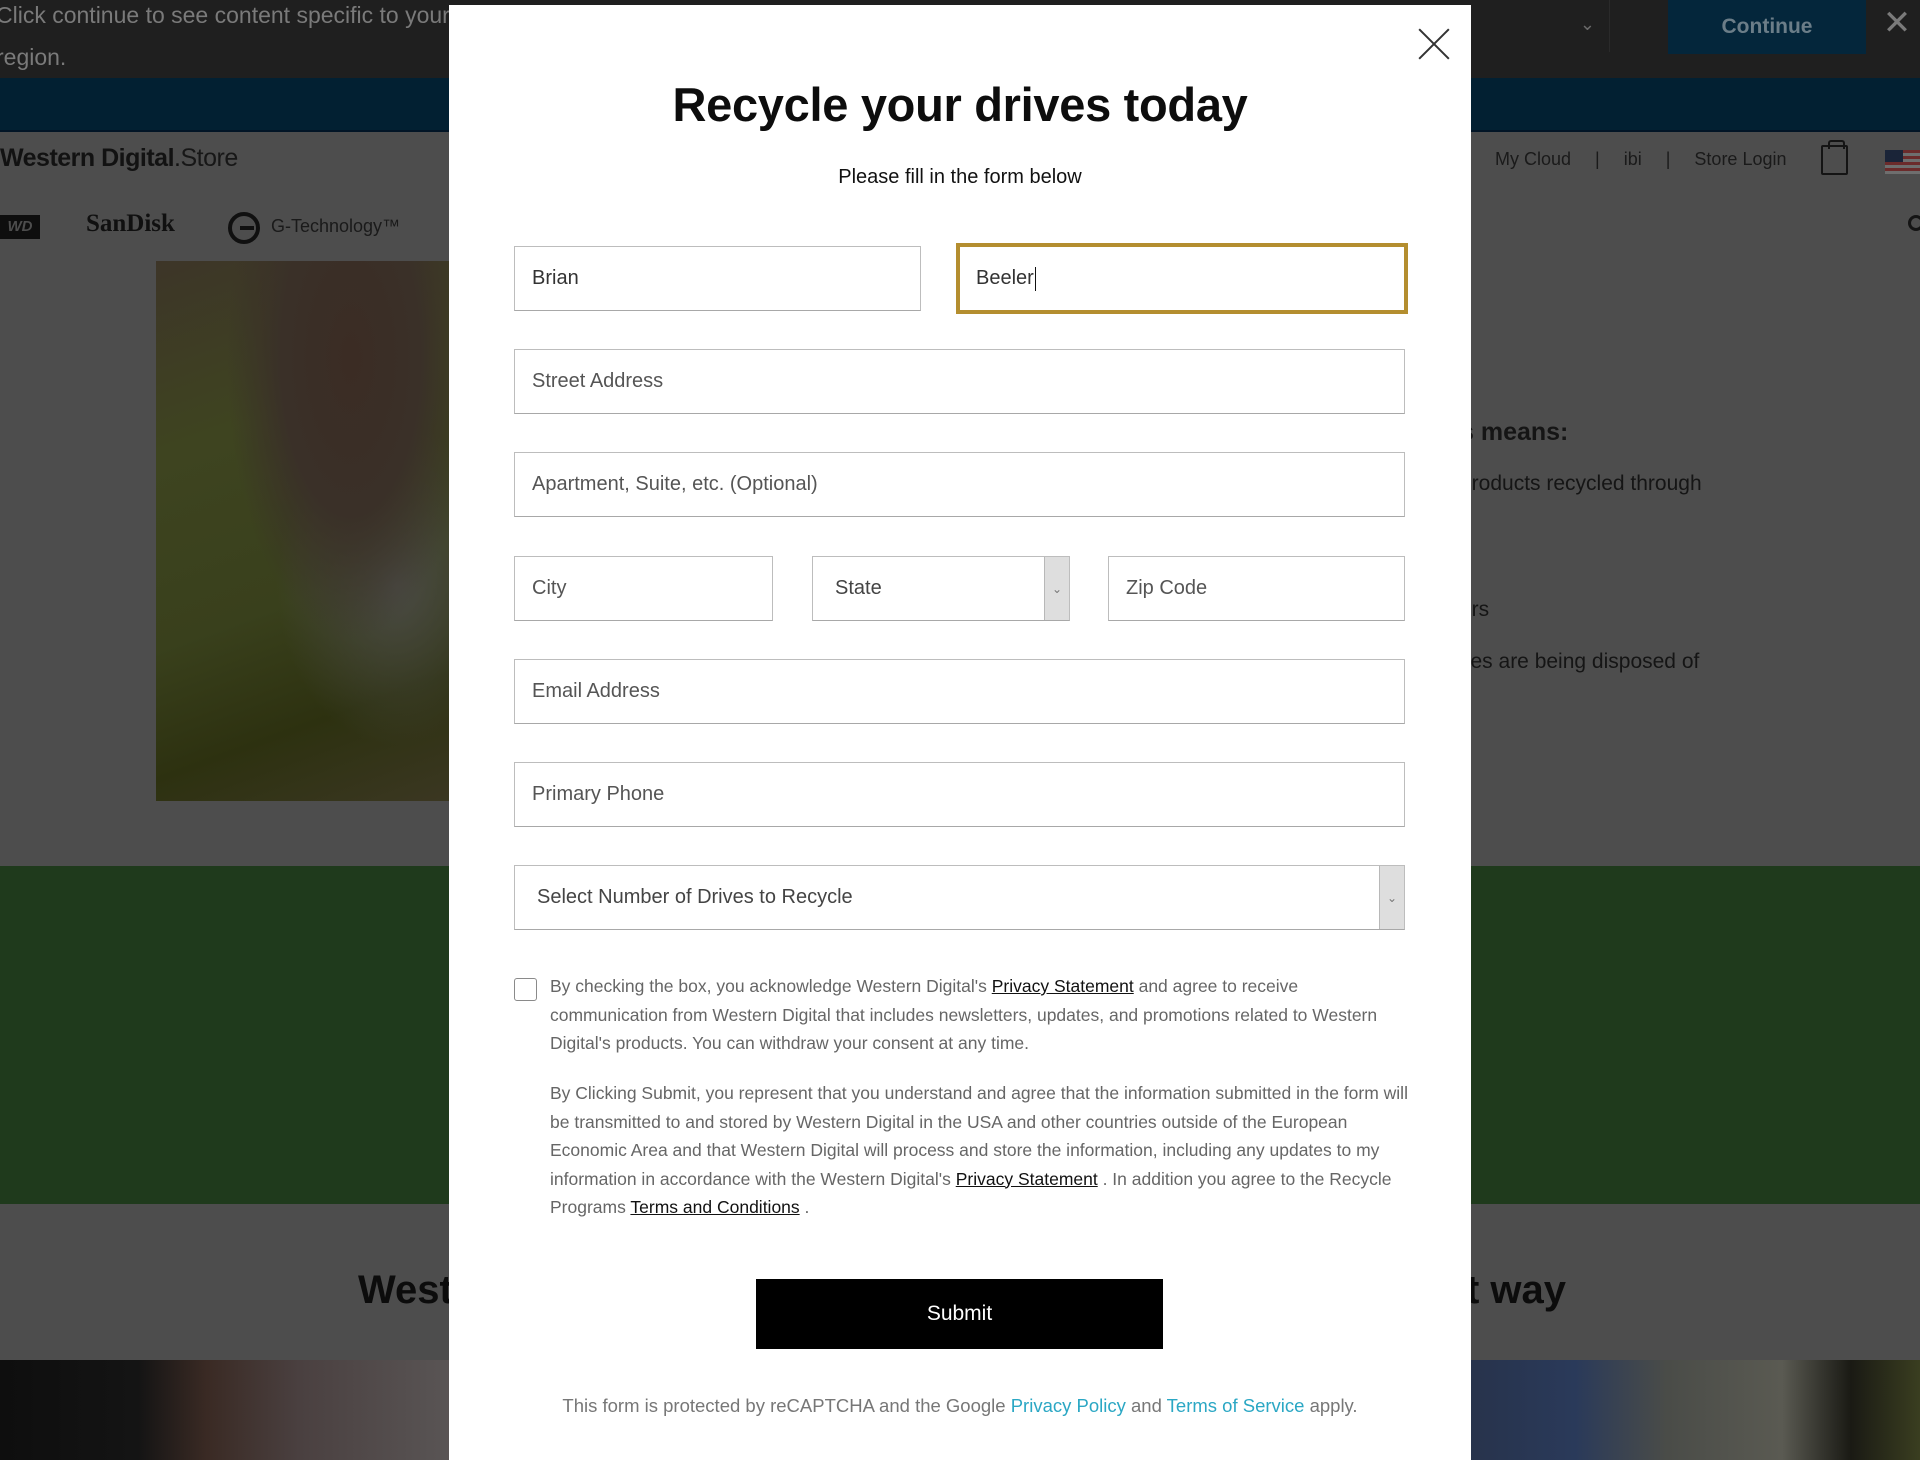  What do you see at coordinates (1068, 1405) in the screenshot?
I see `google-privacy-policy-link: Privacy Policy` at bounding box center [1068, 1405].